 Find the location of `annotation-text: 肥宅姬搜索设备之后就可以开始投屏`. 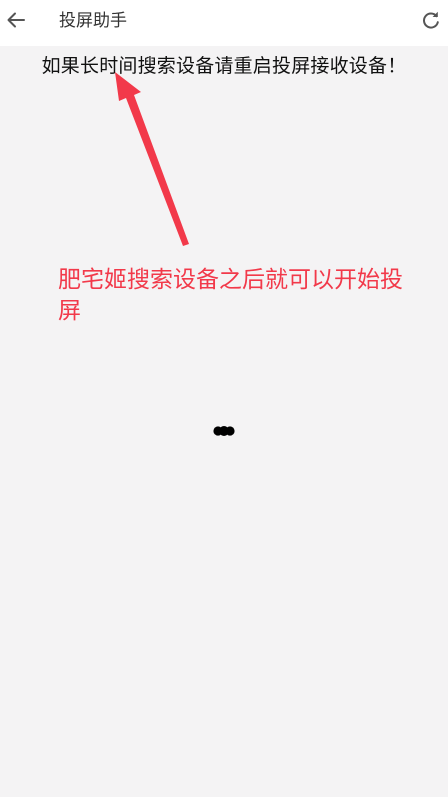

annotation-text: 肥宅姬搜索设备之后就可以开始投屏 is located at coordinates (230, 295).